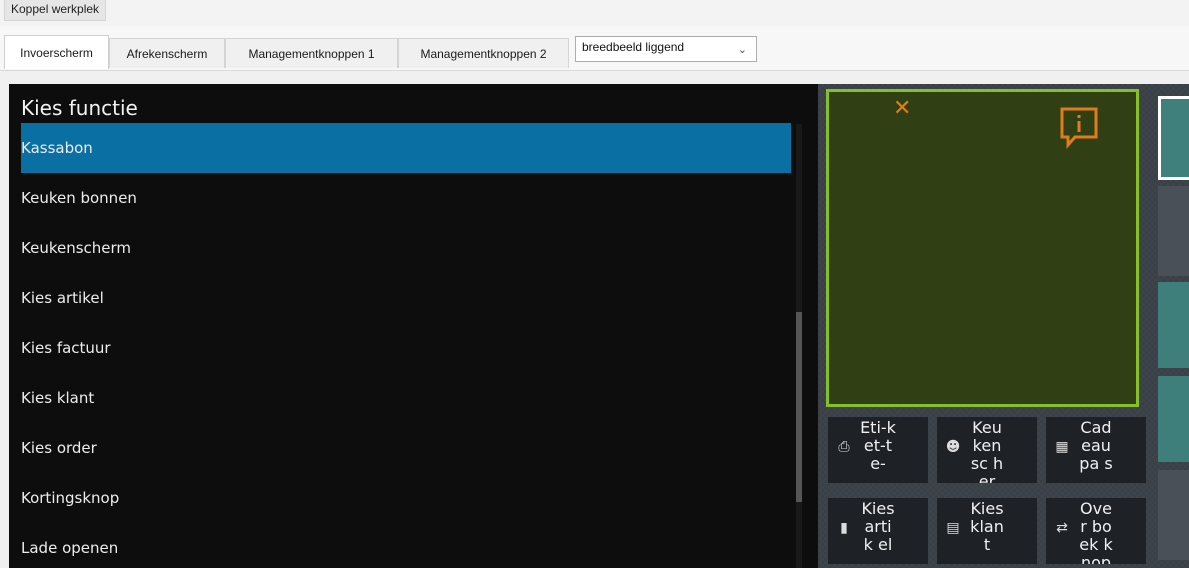 This screenshot has height=568, width=1189. I want to click on screen-preview: ✕, so click(982, 248).